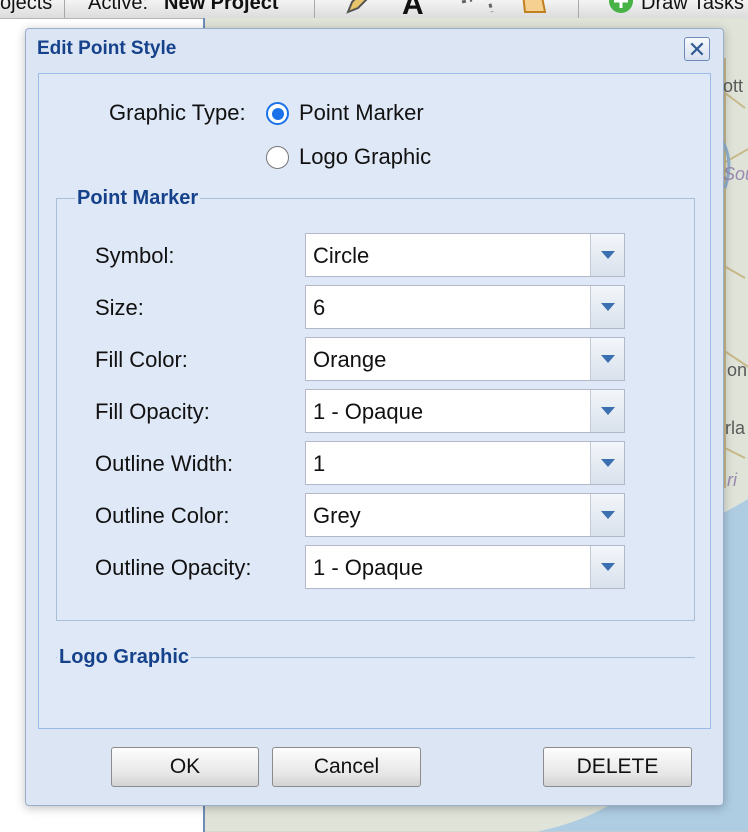 The image size is (748, 832). I want to click on size-select: 6, so click(465, 307).